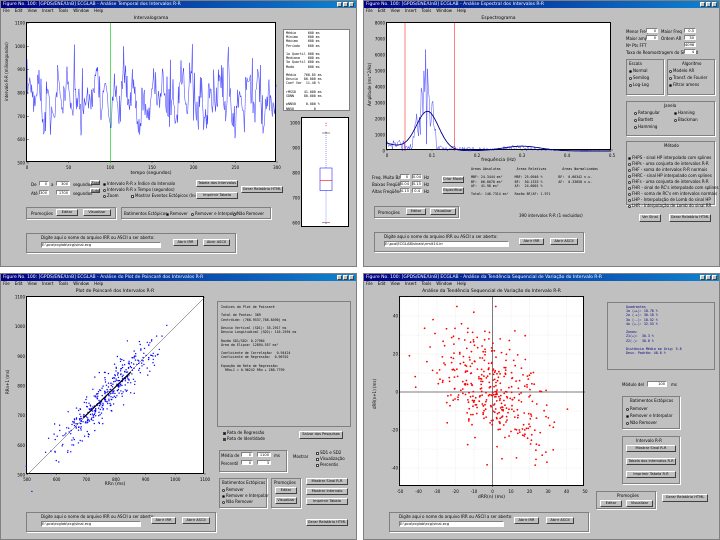 This screenshot has width=720, height=540. Describe the element at coordinates (98, 283) in the screenshot. I see `menu-item-help: Help` at that location.